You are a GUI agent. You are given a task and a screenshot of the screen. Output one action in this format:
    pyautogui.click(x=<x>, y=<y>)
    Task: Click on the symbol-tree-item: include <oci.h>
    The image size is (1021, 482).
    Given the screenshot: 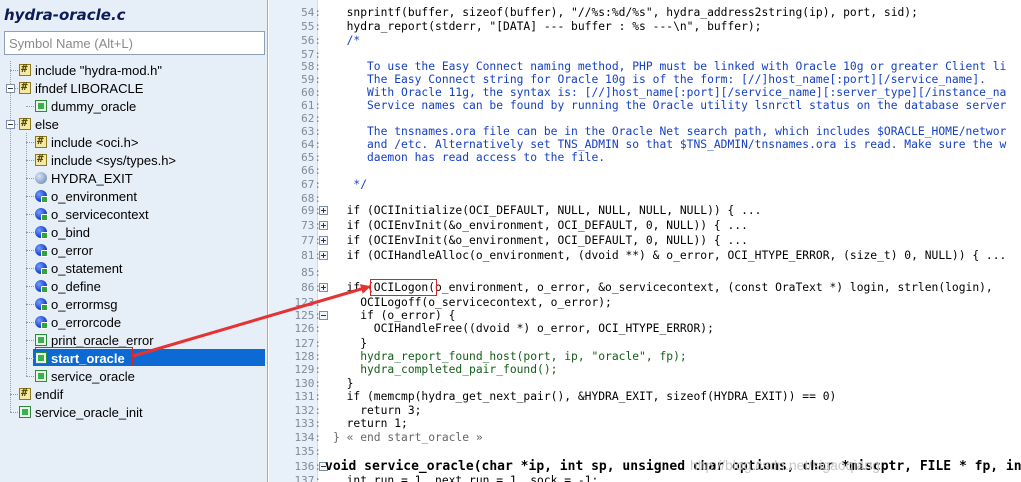 What is the action you would take?
    pyautogui.click(x=87, y=142)
    